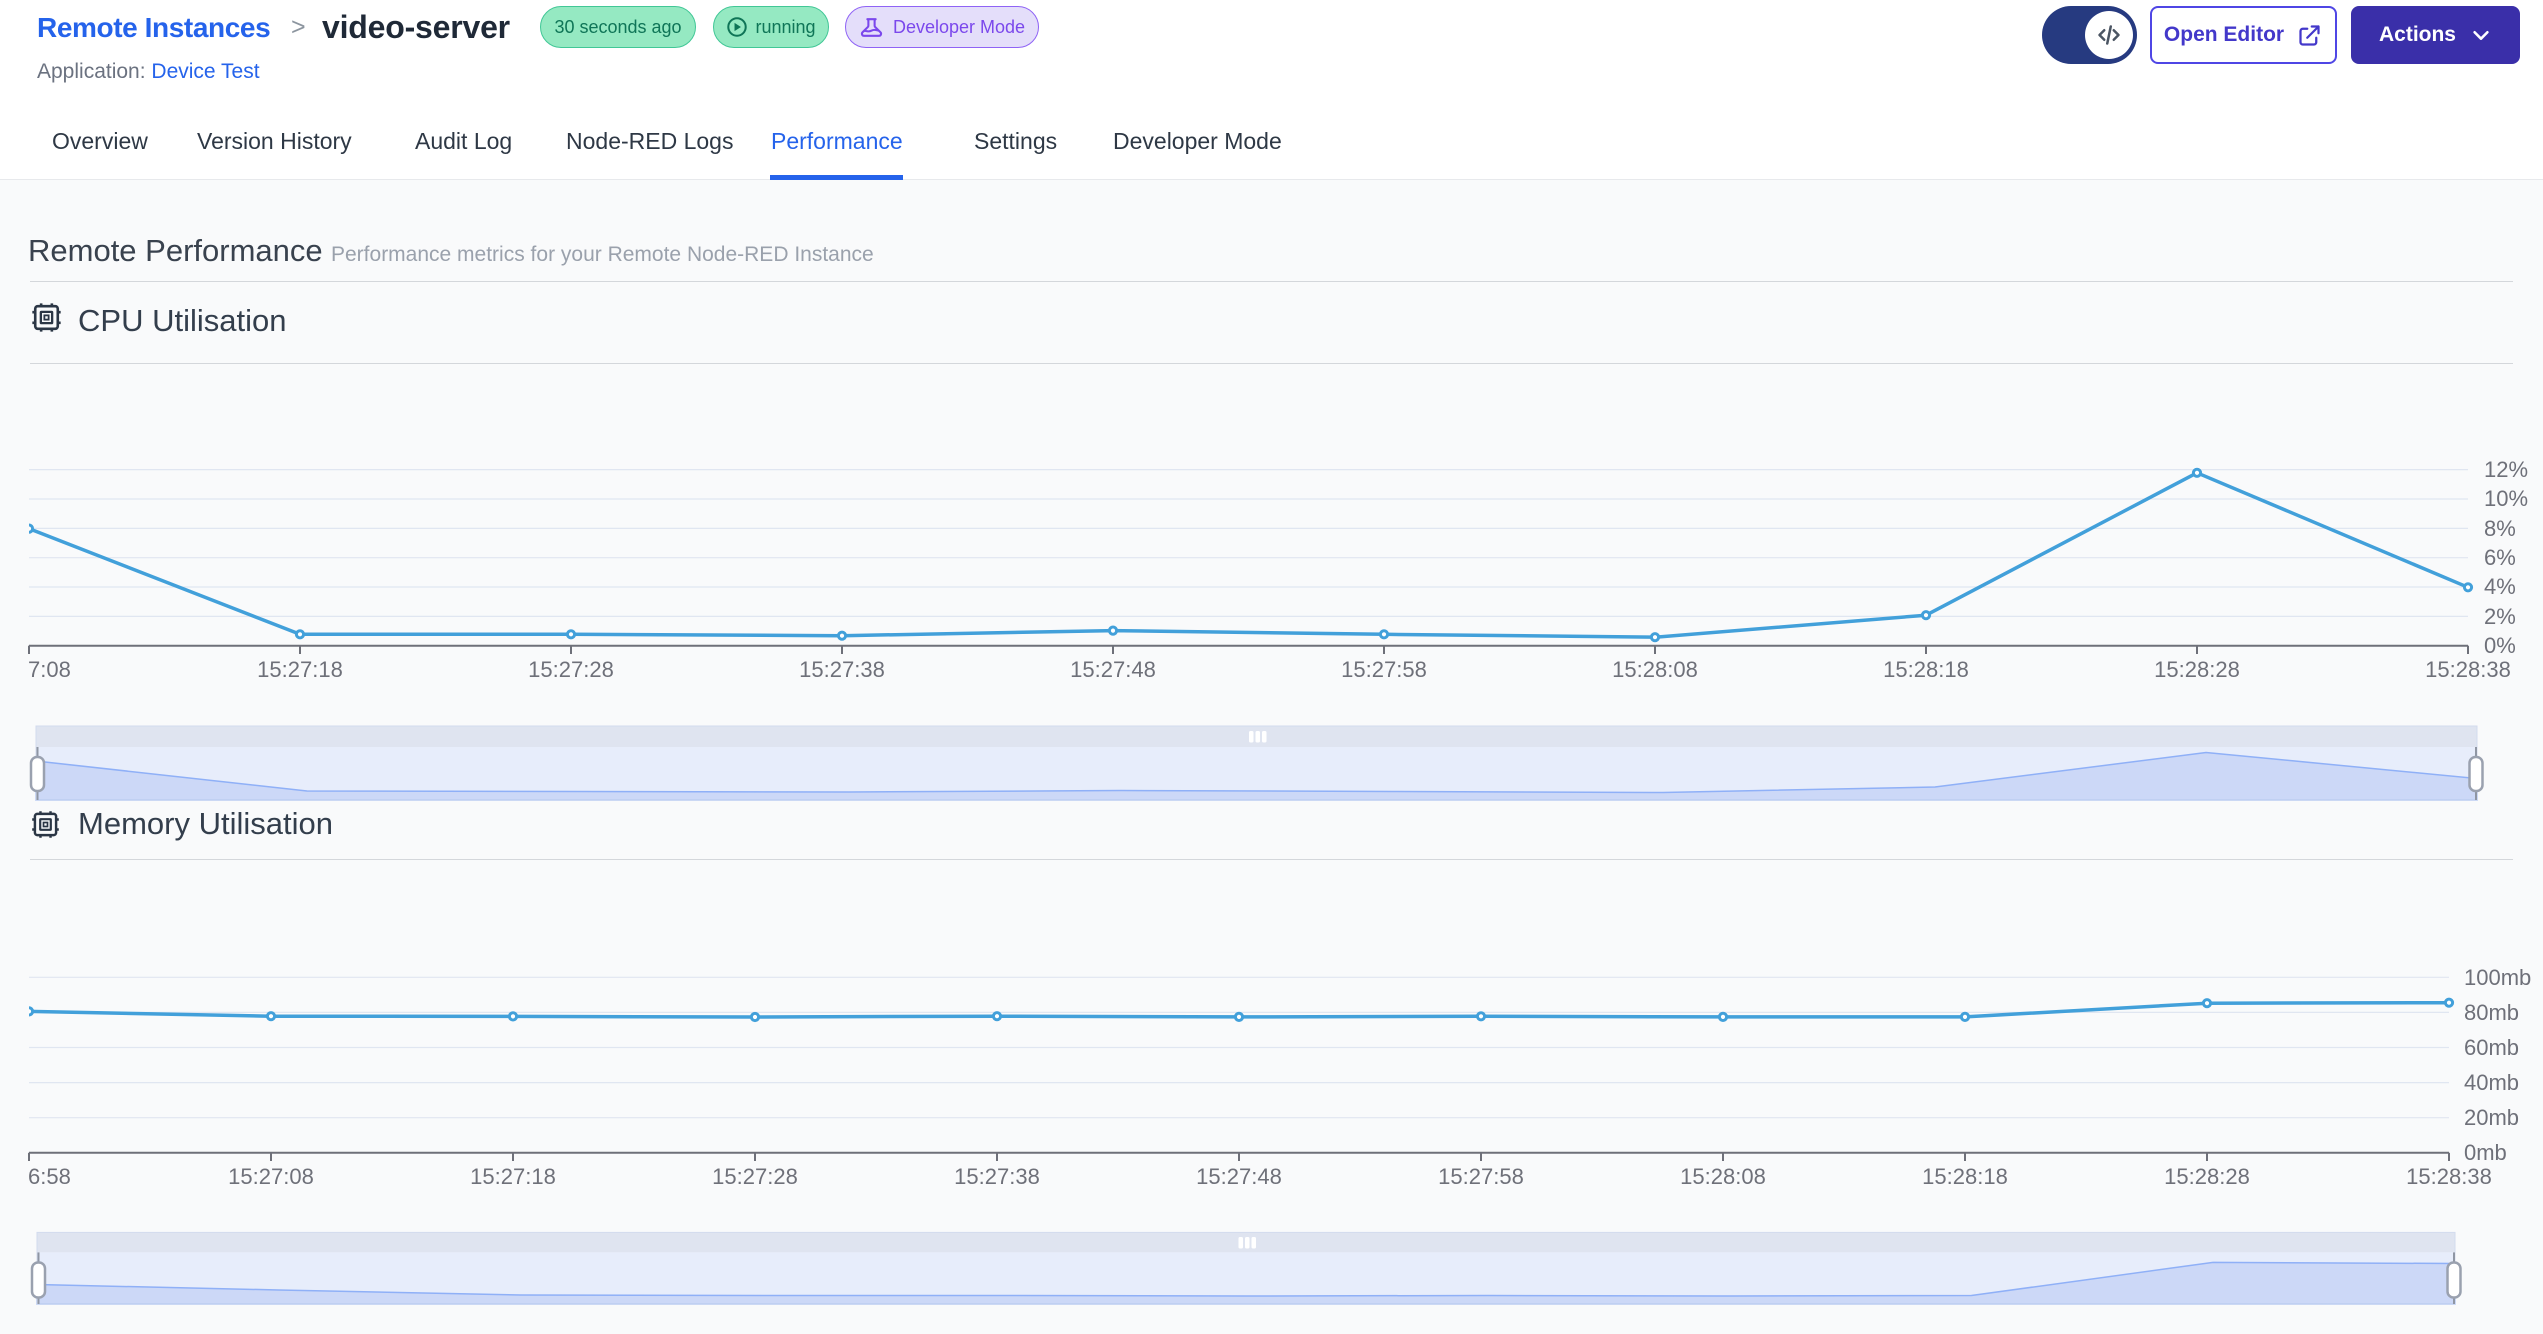  What do you see at coordinates (2497, 977) in the screenshot?
I see `svg-text: 100mb` at bounding box center [2497, 977].